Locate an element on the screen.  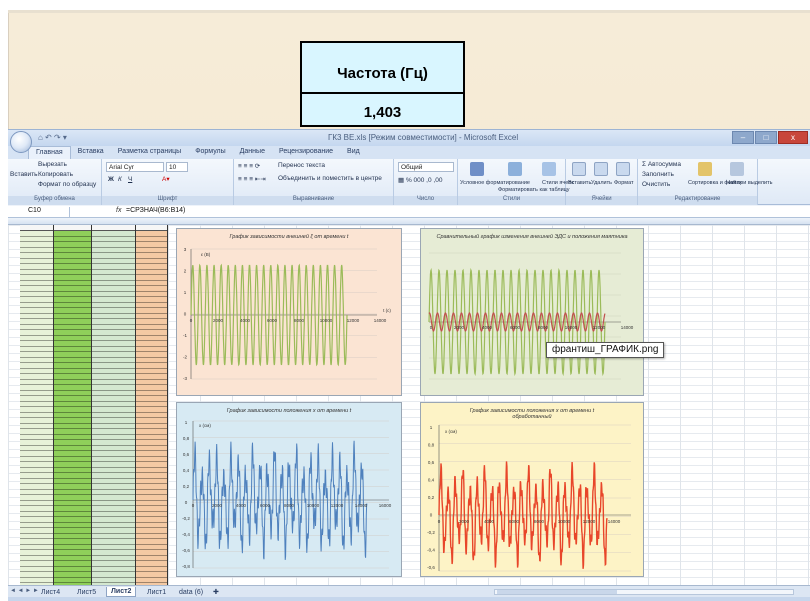
insert-cells-icon is located at coordinates (579, 169).